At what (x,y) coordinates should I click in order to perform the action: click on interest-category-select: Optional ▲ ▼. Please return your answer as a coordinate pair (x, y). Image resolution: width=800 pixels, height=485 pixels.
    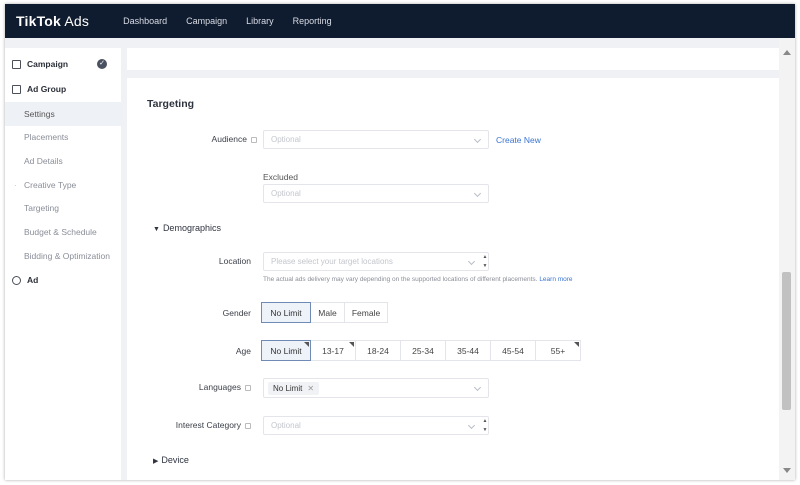
    Looking at the image, I should click on (376, 425).